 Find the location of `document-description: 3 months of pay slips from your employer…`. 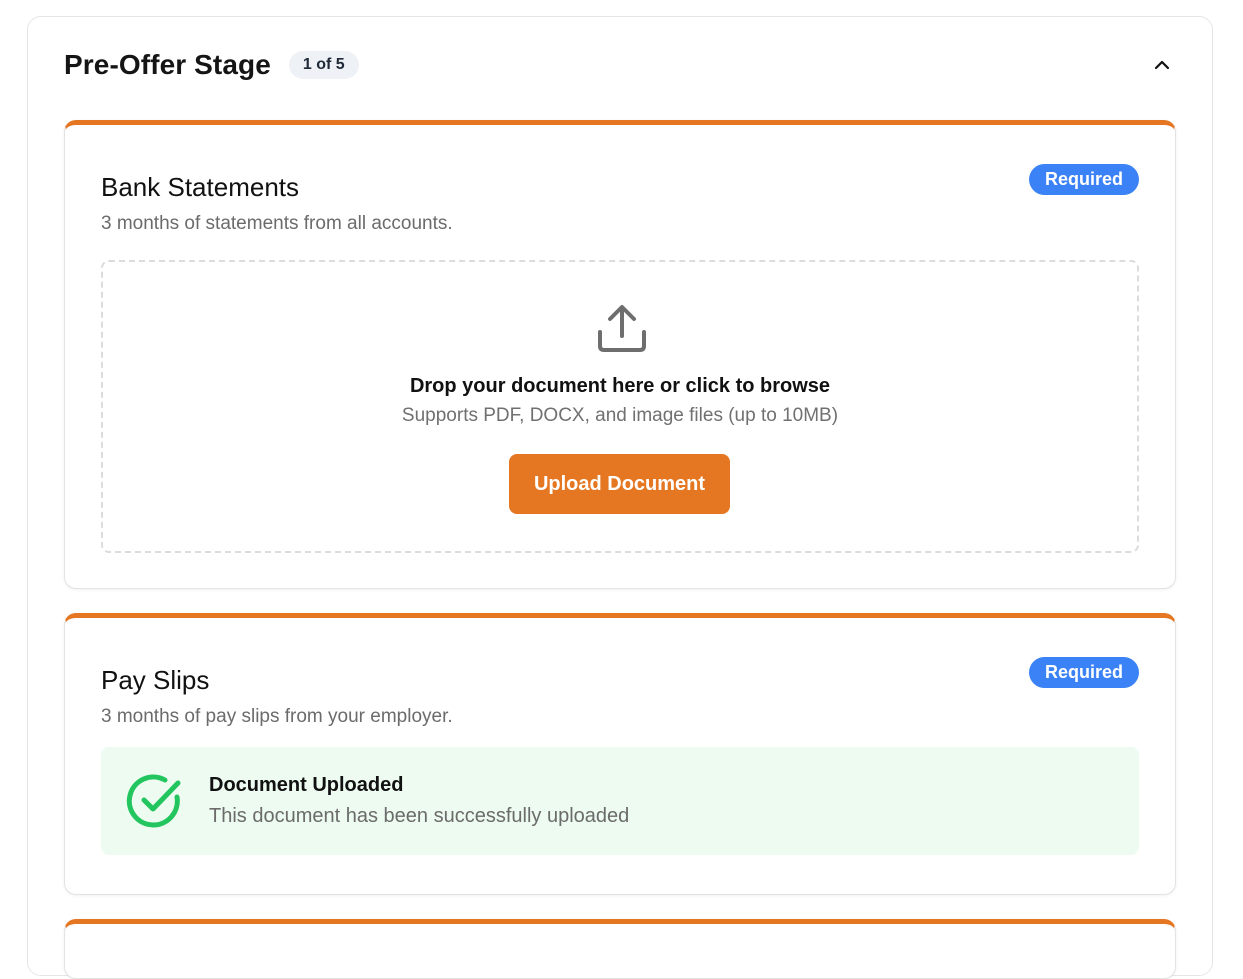

document-description: 3 months of pay slips from your employer… is located at coordinates (277, 716).